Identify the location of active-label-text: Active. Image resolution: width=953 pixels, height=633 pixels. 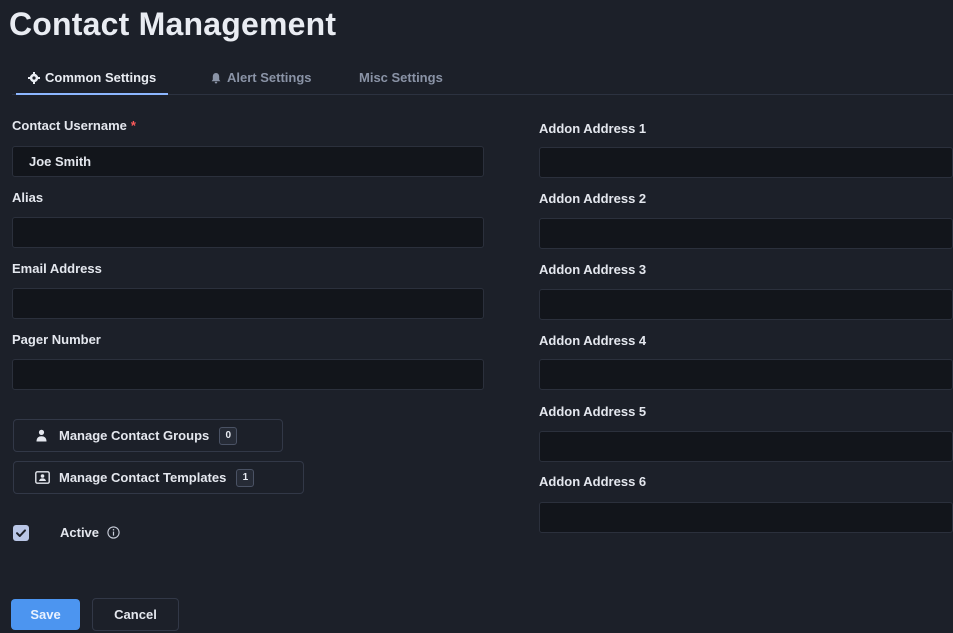
(80, 532).